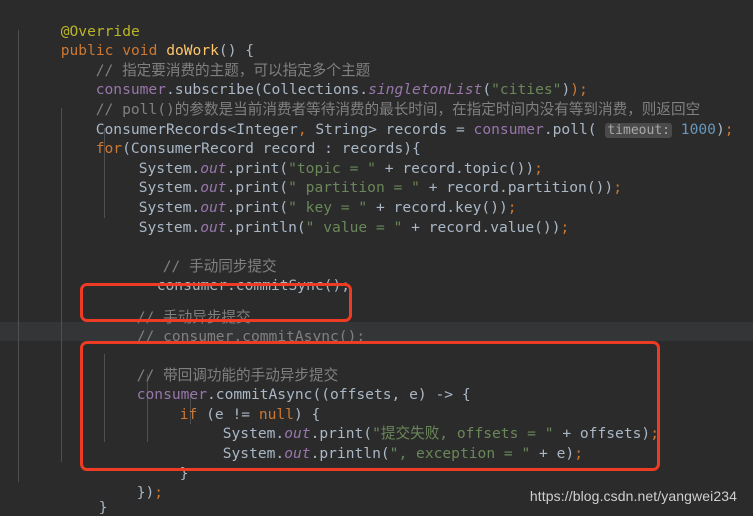 Image resolution: width=753 pixels, height=516 pixels. Describe the element at coordinates (157, 51) in the screenshot. I see `code-line: public void doWork() {` at that location.